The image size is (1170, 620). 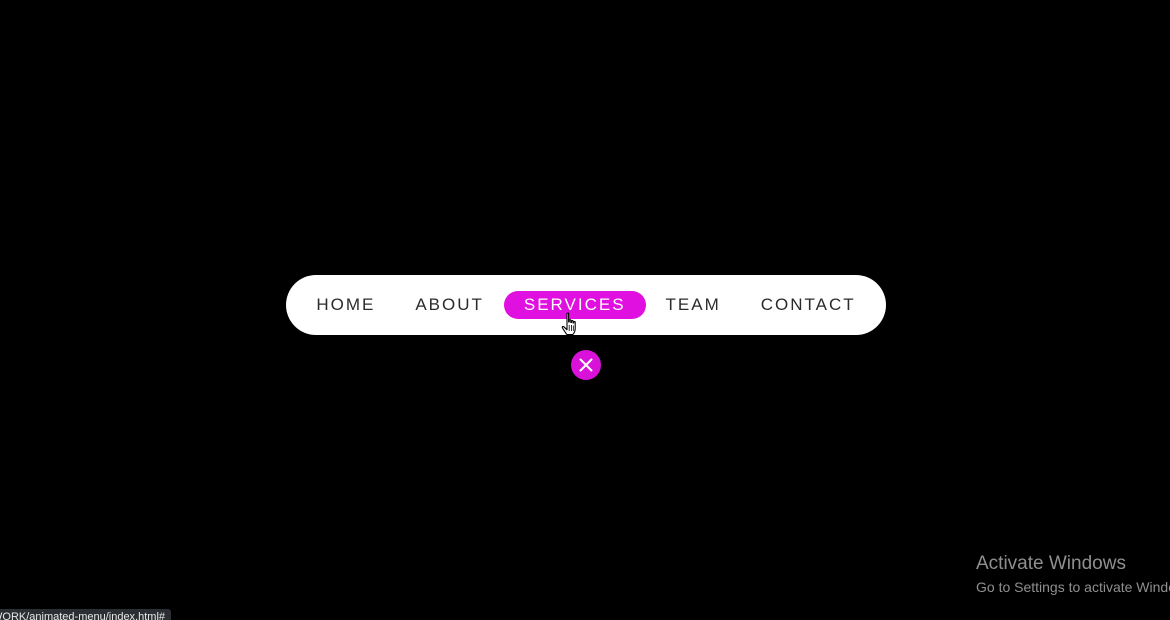 I want to click on nav-item-contact: CONTACT, so click(x=808, y=305).